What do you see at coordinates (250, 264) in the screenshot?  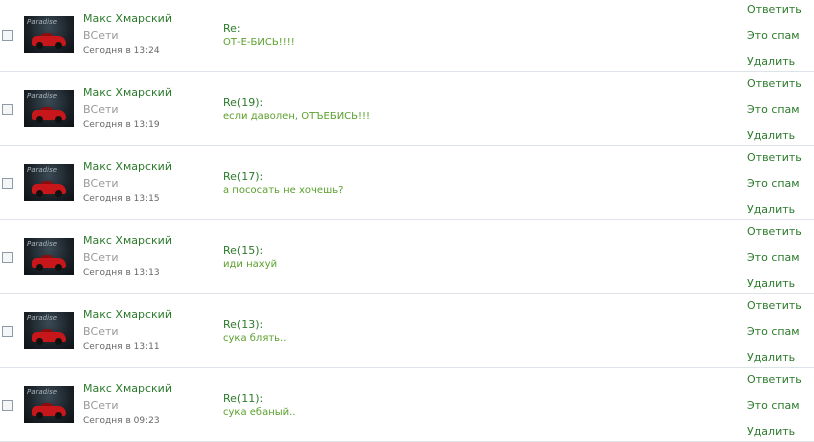 I see `message-text-link: иди нахуй` at bounding box center [250, 264].